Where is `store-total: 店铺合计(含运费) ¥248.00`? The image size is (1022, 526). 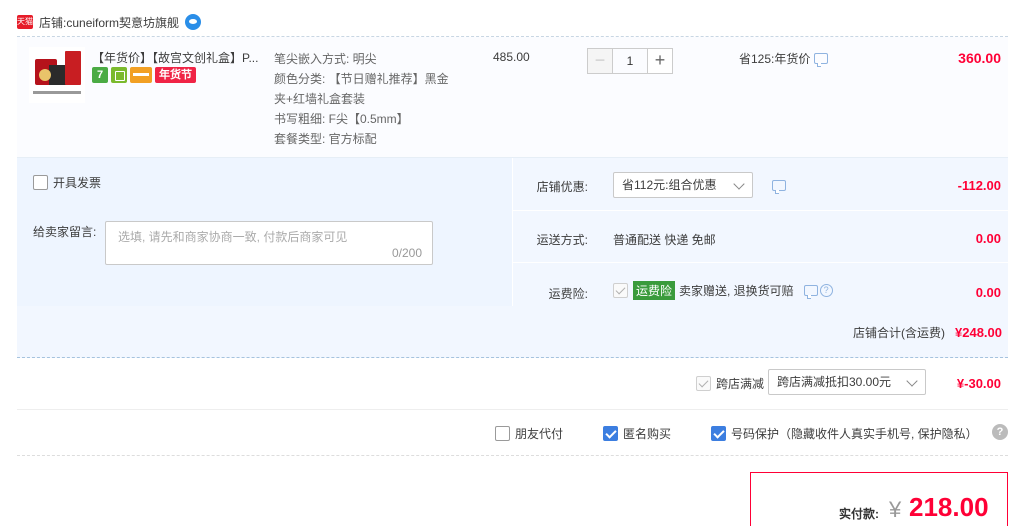
store-total: 店铺合计(含运费) ¥248.00 is located at coordinates (927, 332).